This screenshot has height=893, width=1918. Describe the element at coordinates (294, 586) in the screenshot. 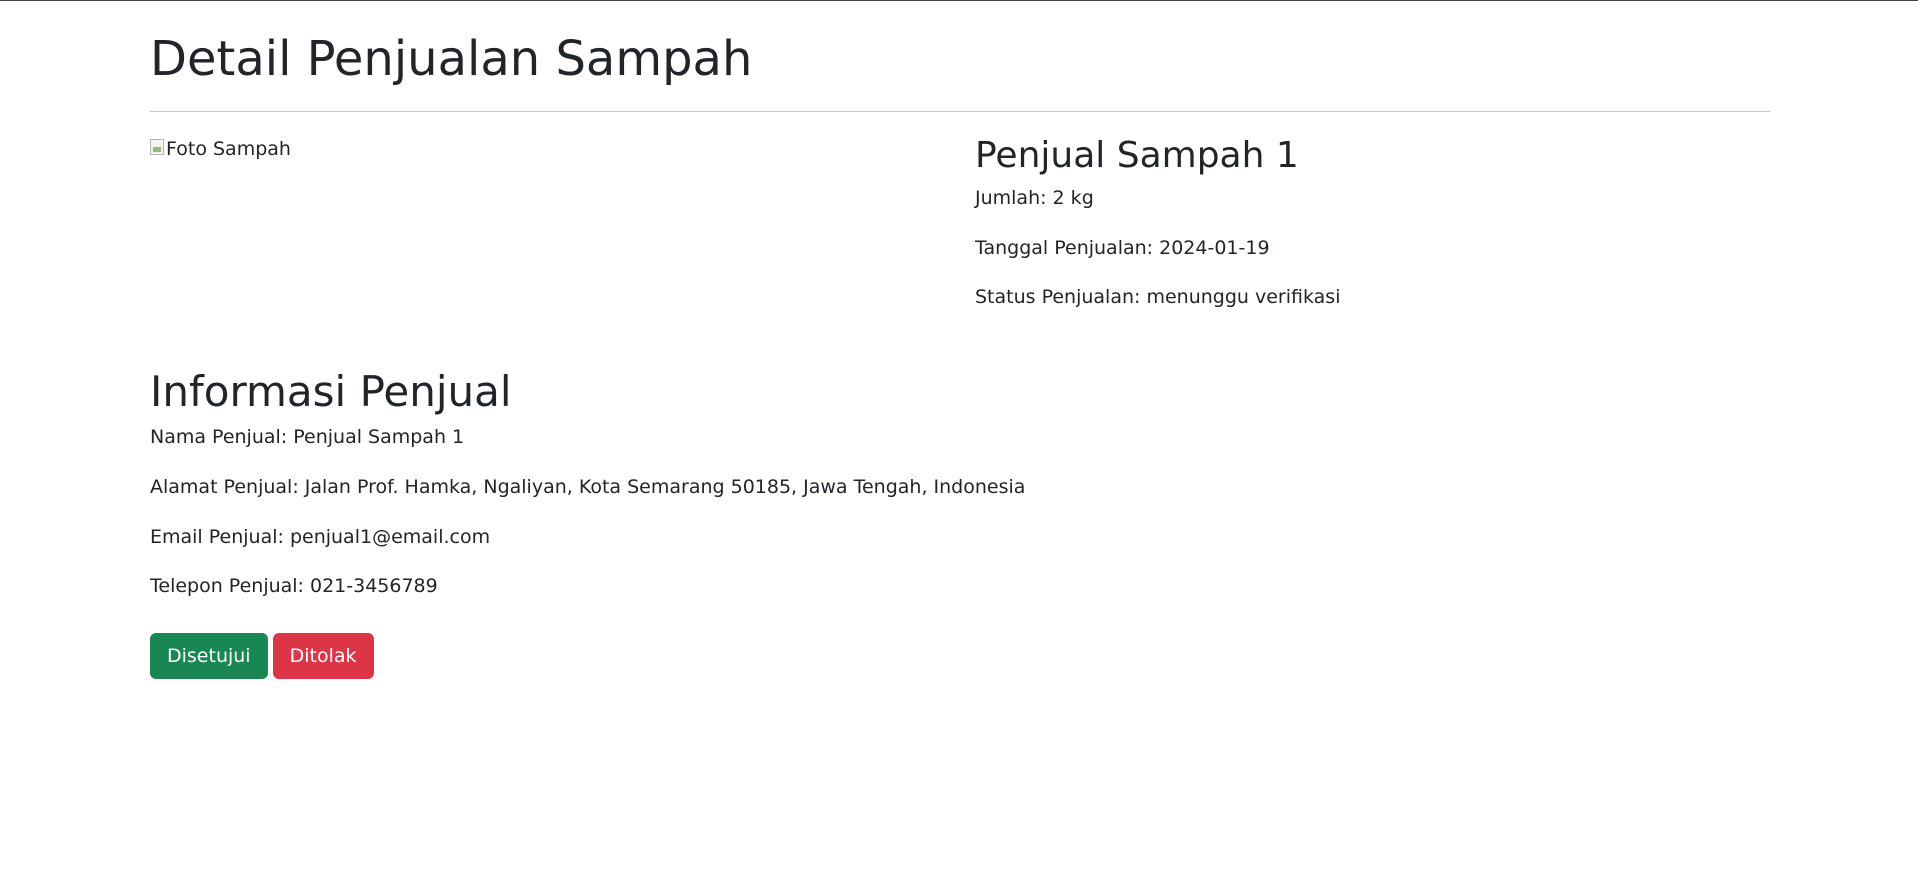

I see `seller-phone: Telepon Penjual: 021-3456789` at that location.